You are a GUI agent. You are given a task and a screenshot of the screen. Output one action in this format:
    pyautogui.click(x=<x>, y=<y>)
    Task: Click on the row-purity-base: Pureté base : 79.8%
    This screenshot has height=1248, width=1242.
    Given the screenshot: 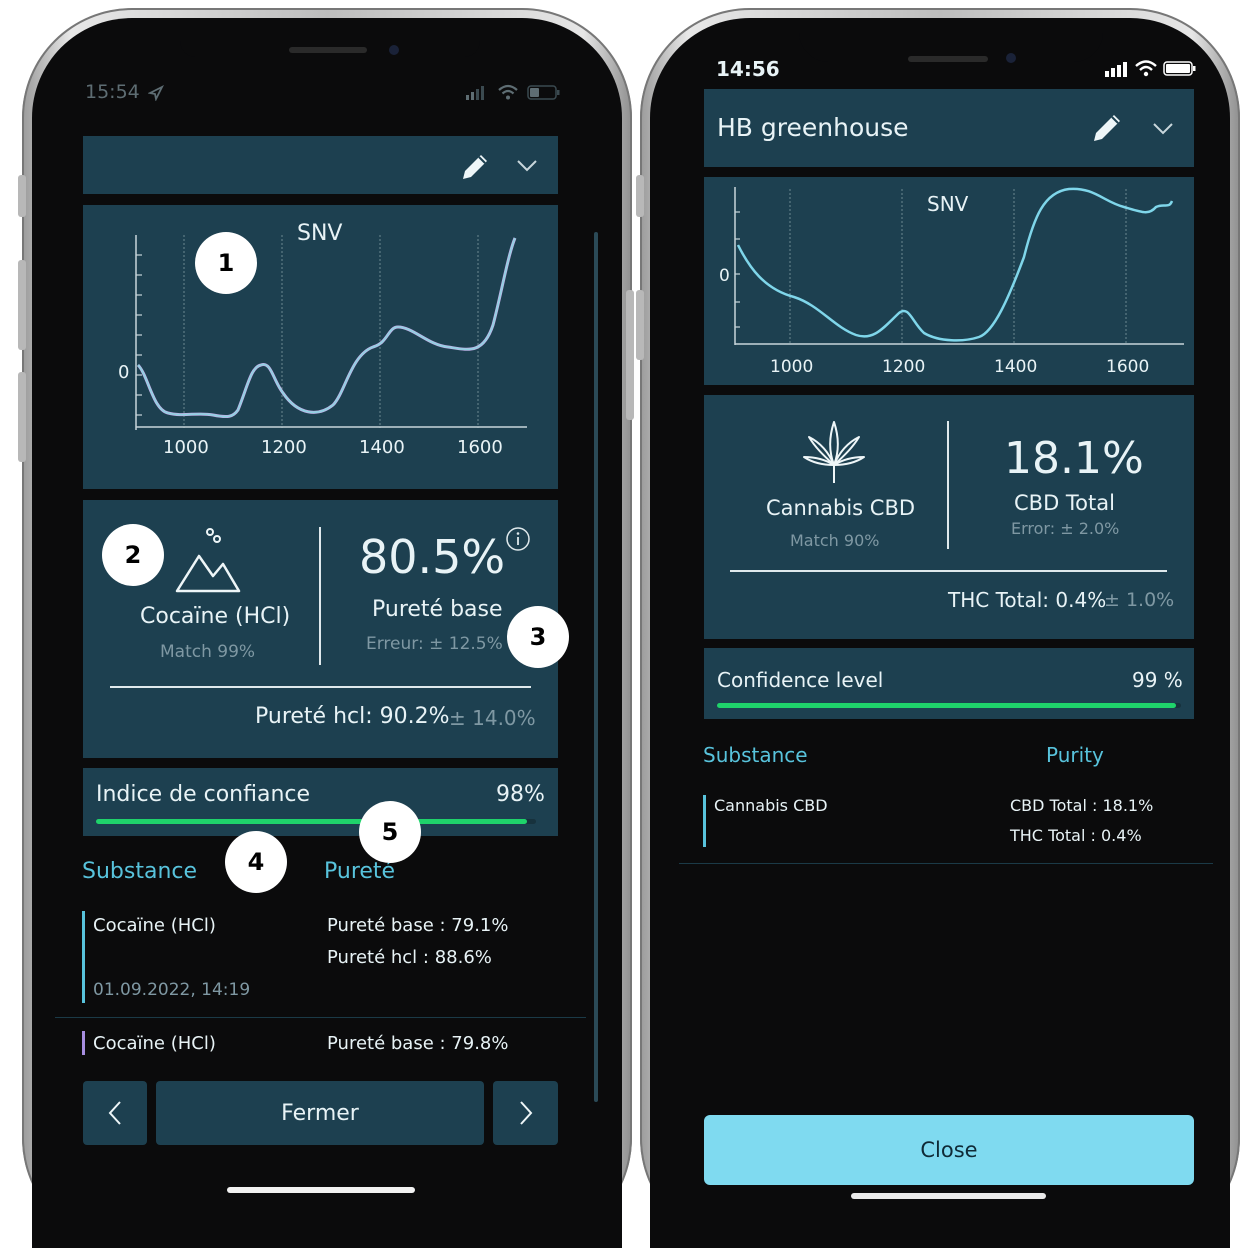 What is the action you would take?
    pyautogui.click(x=418, y=1043)
    